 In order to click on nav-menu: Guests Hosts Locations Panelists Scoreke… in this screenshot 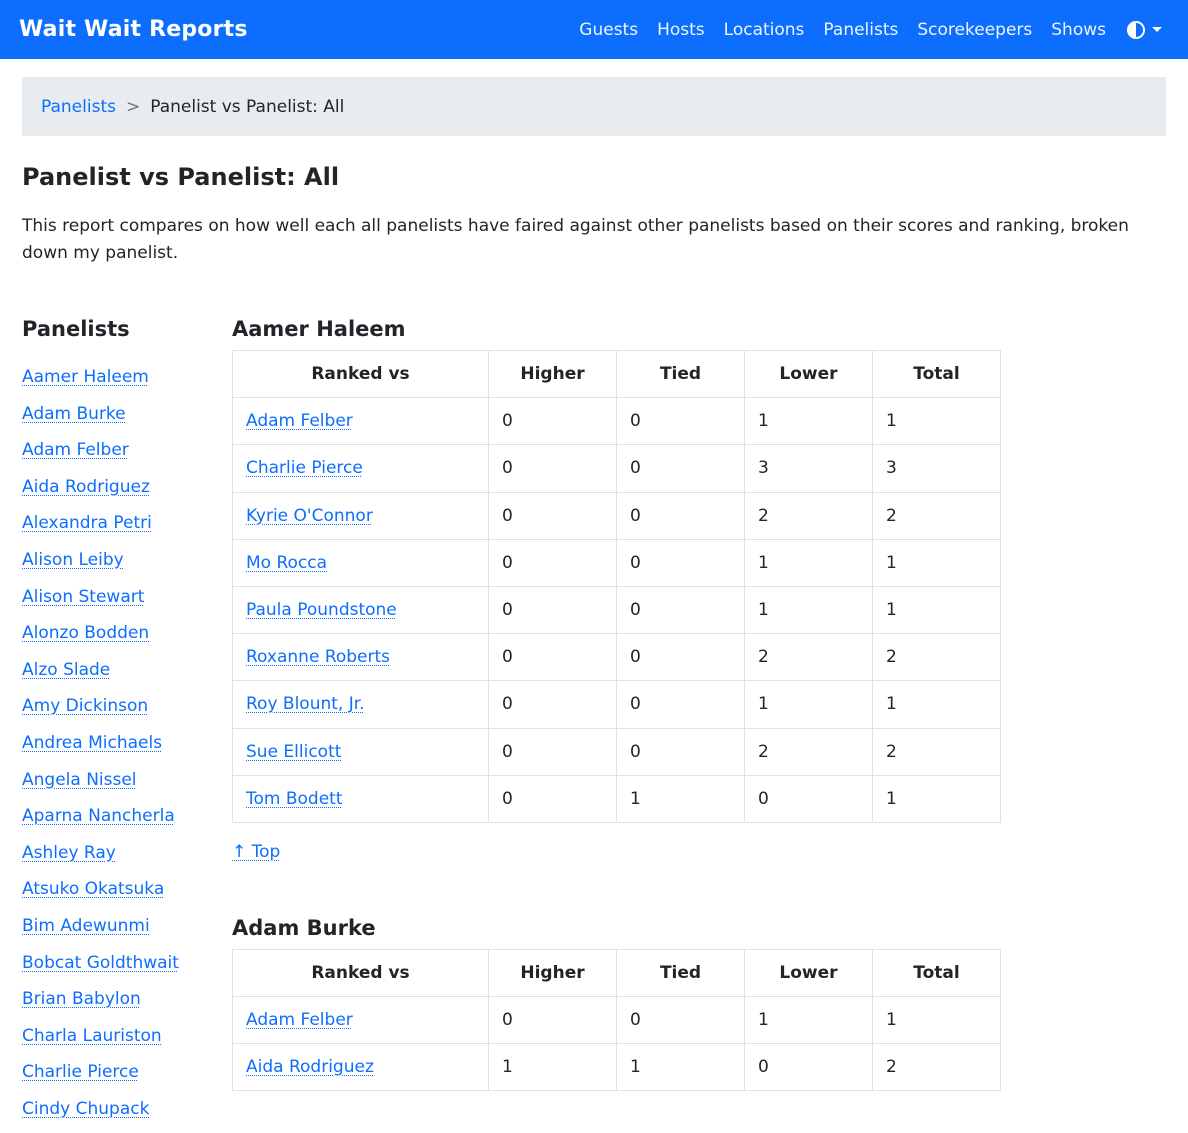, I will do `click(870, 30)`.